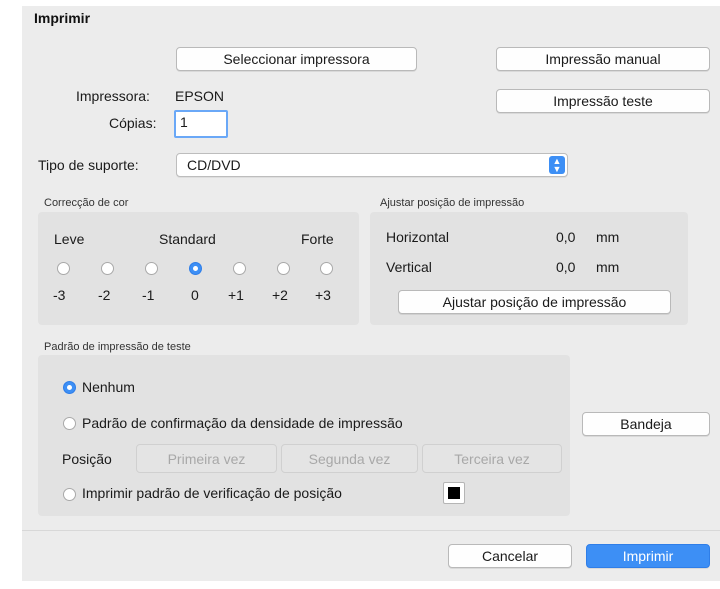 Image resolution: width=720 pixels, height=589 pixels. Describe the element at coordinates (206, 458) in the screenshot. I see `first-time-button: Primeira vez` at that location.